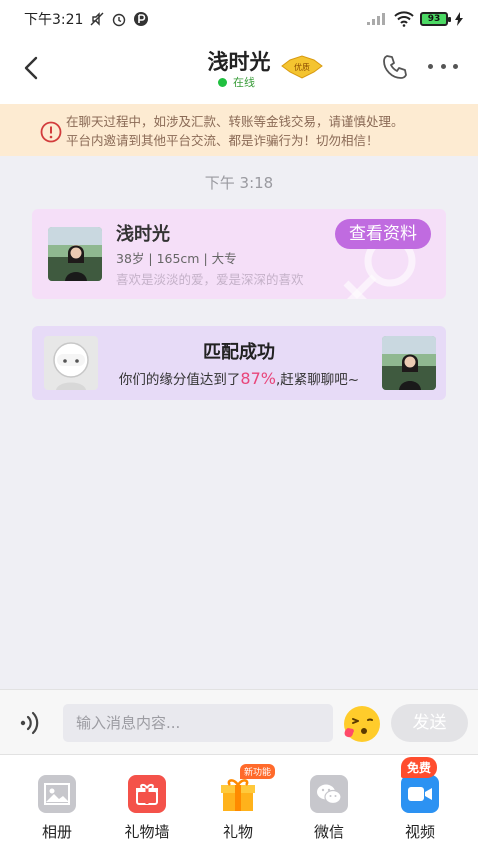 This screenshot has width=478, height=850. Describe the element at coordinates (409, 363) in the screenshot. I see `partner-avatar` at that location.